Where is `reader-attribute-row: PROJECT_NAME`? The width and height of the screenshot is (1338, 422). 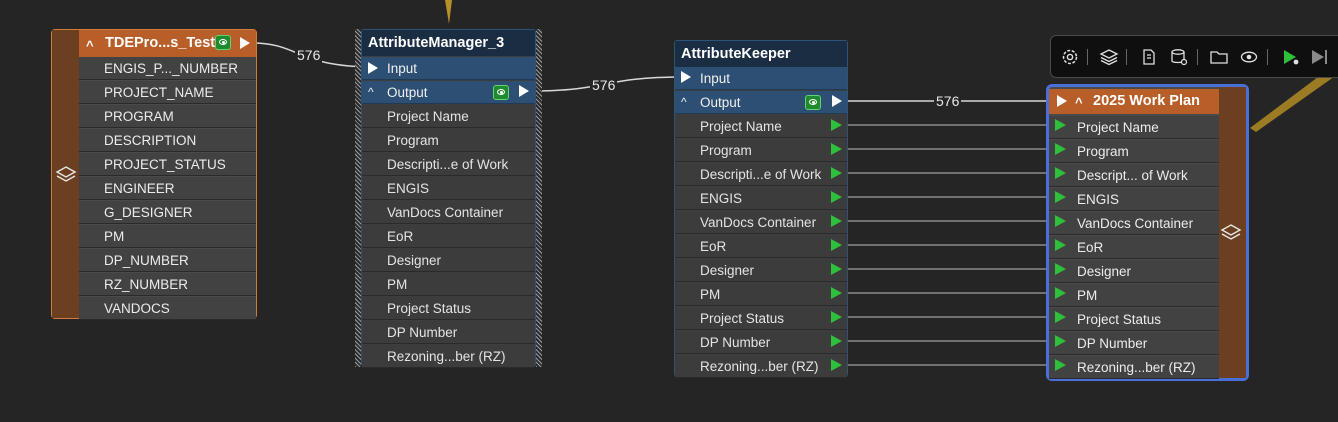
reader-attribute-row: PROJECT_NAME is located at coordinates (167, 92).